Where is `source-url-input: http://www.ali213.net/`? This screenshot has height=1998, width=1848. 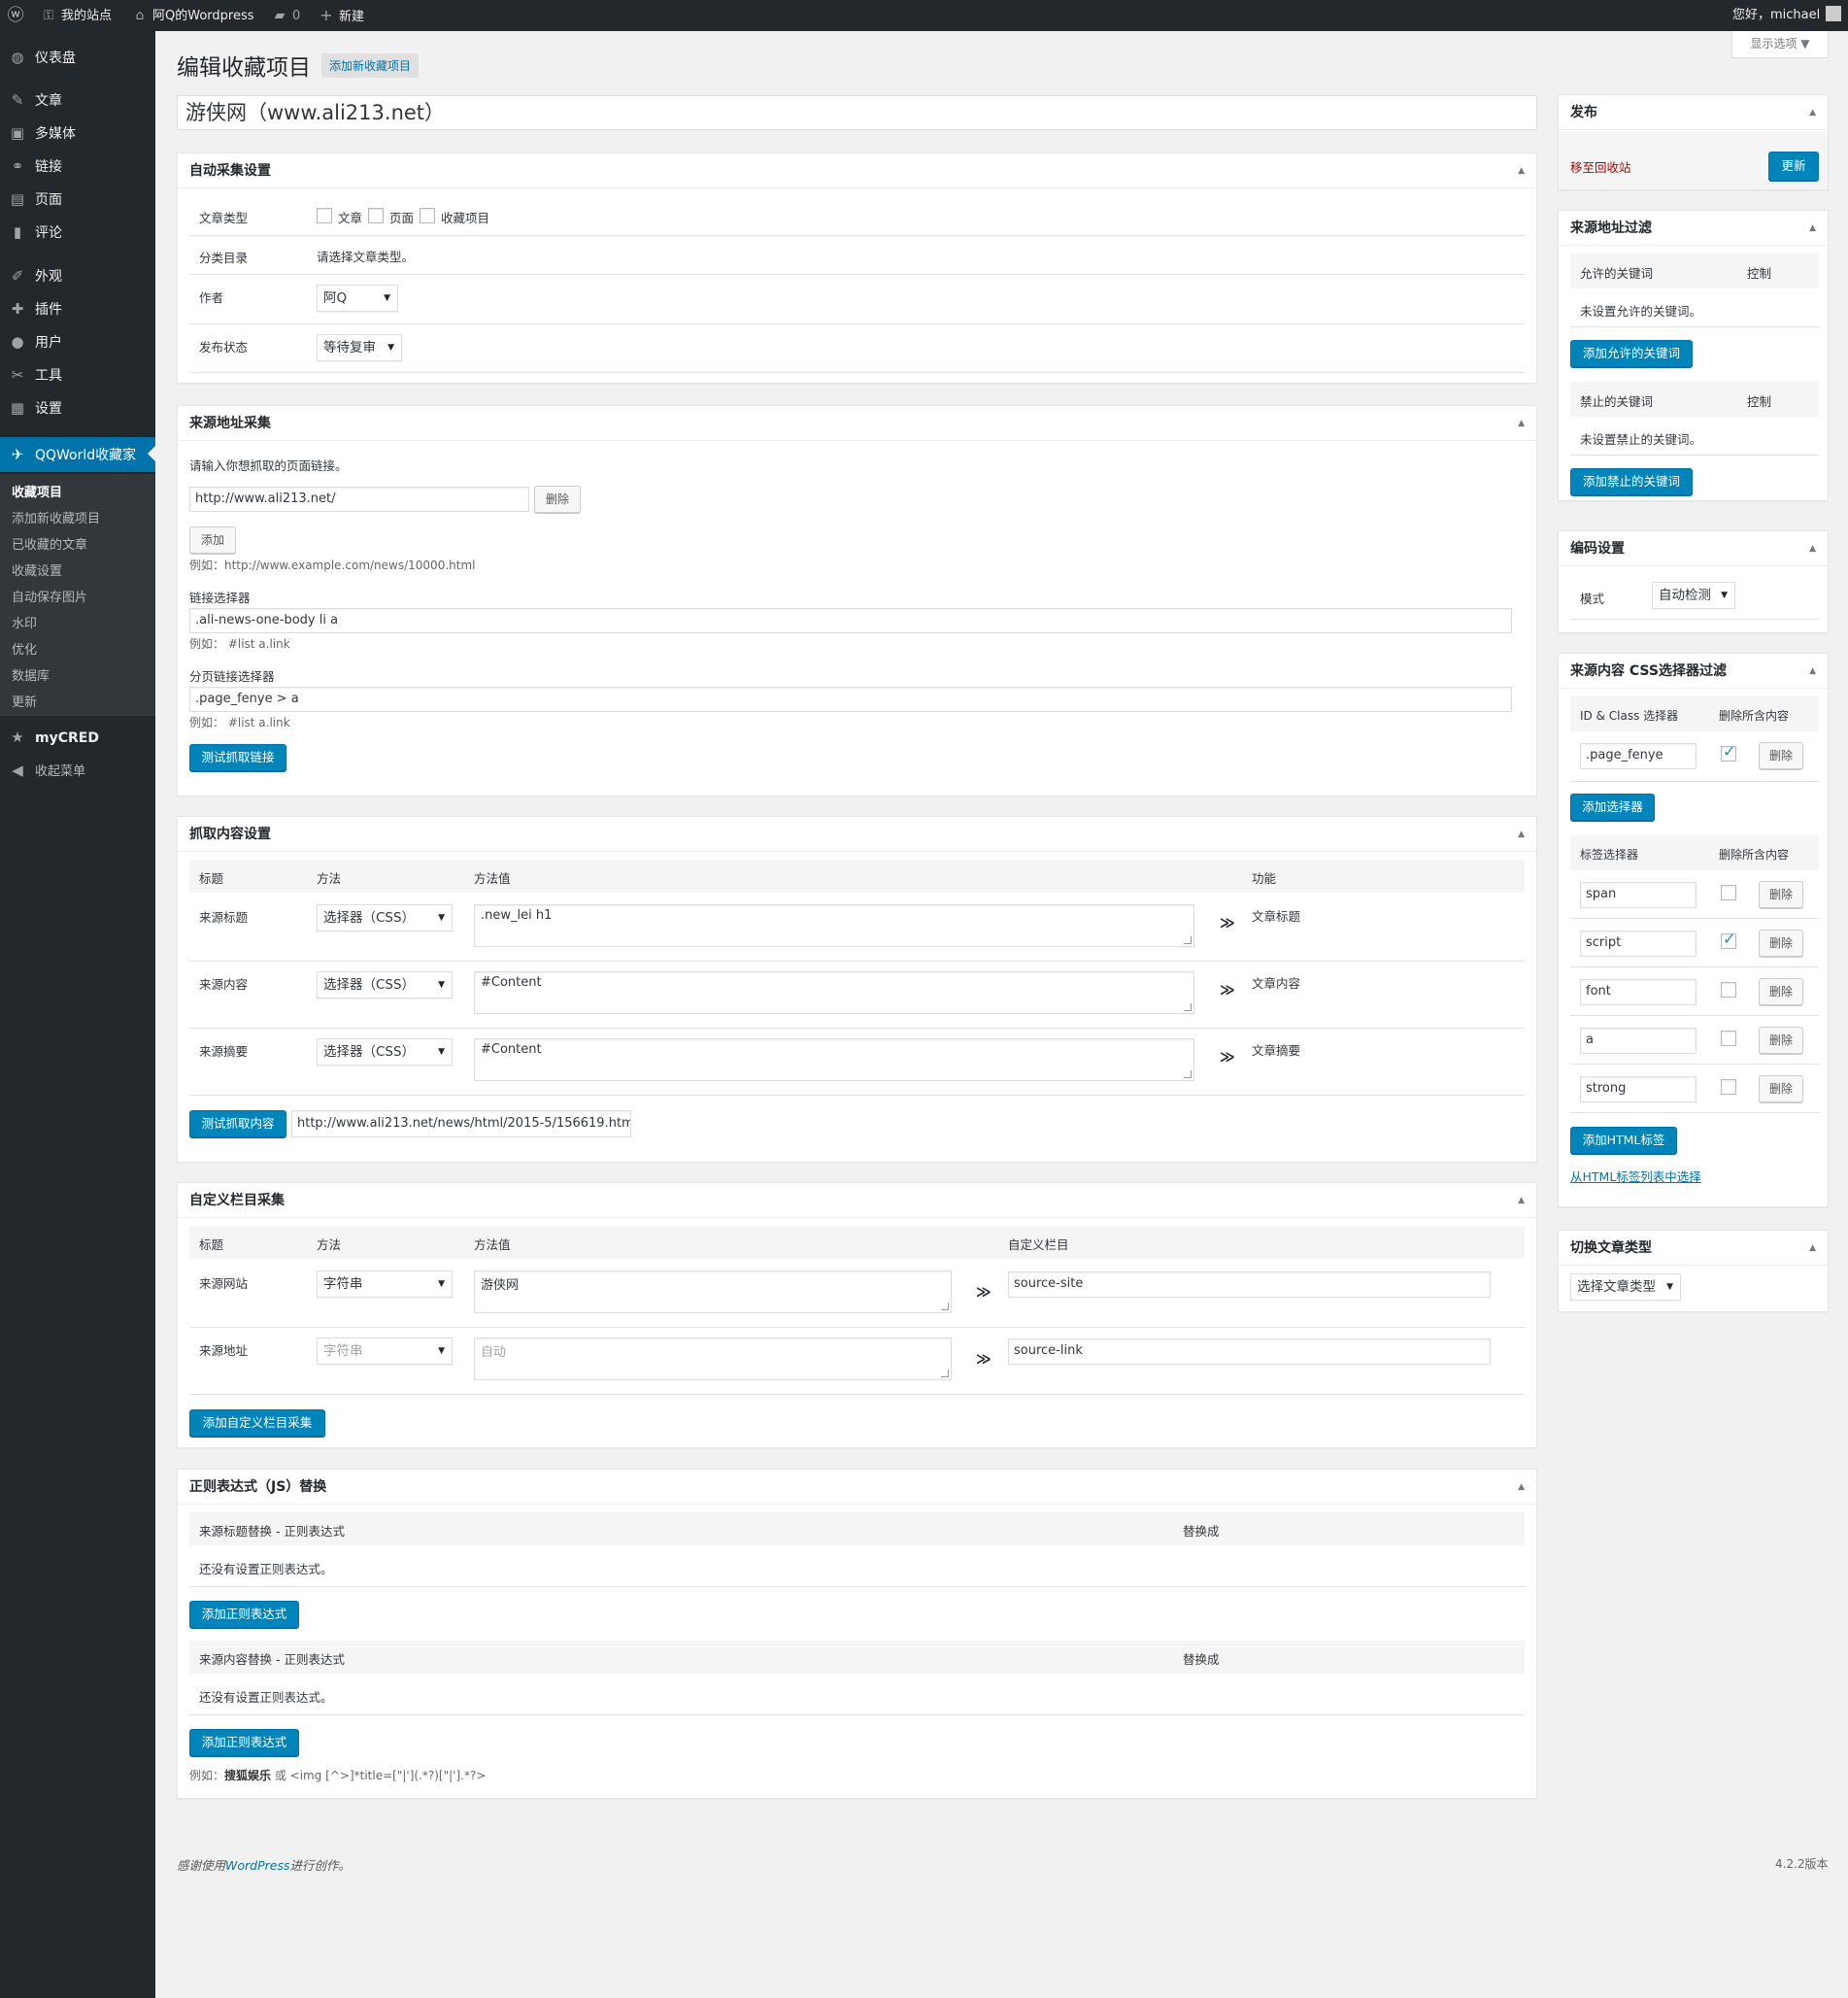
source-url-input: http://www.ali213.net/ is located at coordinates (359, 499).